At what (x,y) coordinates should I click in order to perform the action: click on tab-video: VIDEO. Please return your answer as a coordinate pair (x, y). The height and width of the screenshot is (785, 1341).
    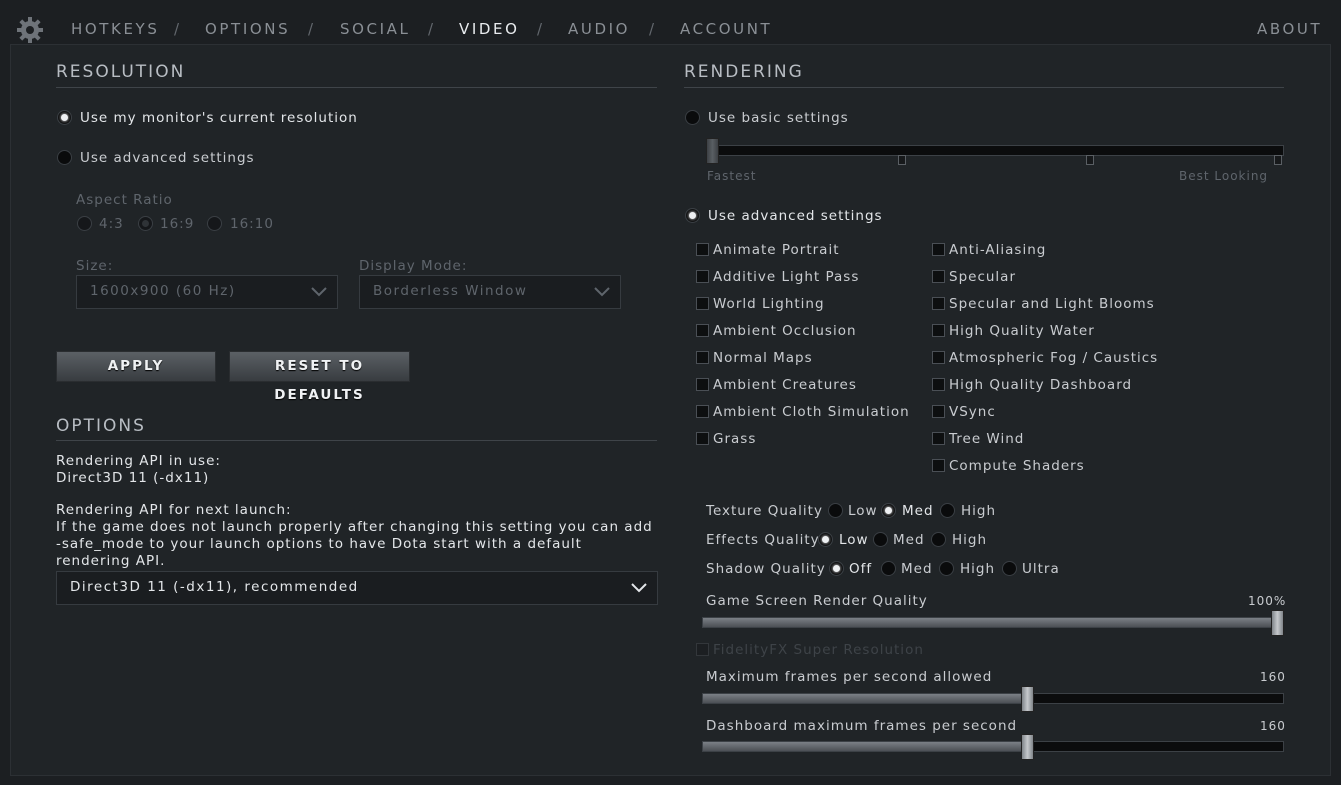
    Looking at the image, I should click on (489, 29).